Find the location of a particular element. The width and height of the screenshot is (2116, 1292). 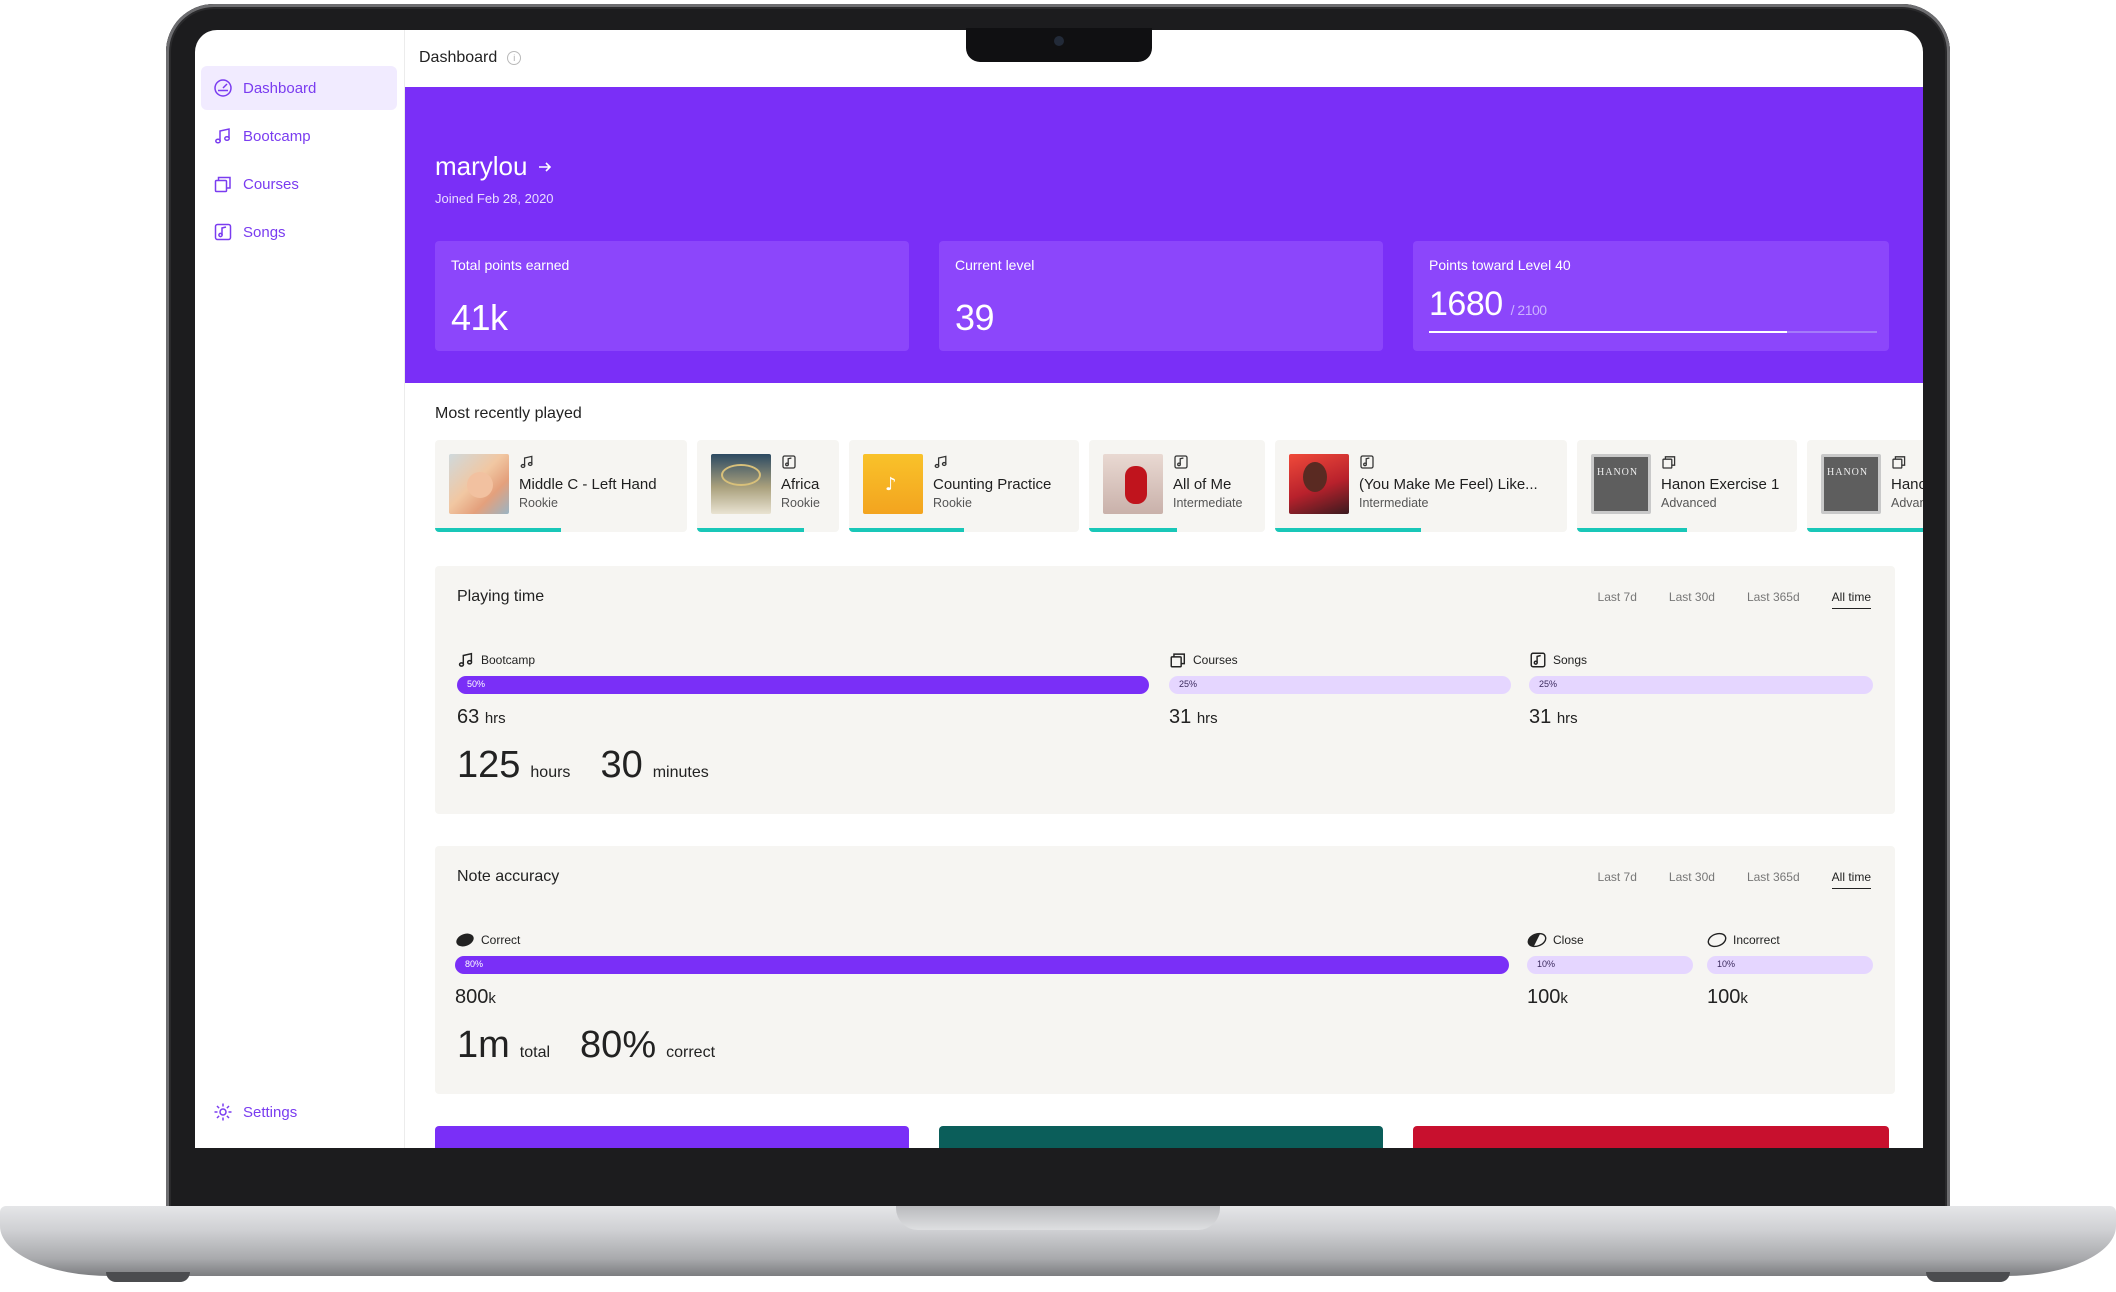

gear-icon is located at coordinates (223, 1112).